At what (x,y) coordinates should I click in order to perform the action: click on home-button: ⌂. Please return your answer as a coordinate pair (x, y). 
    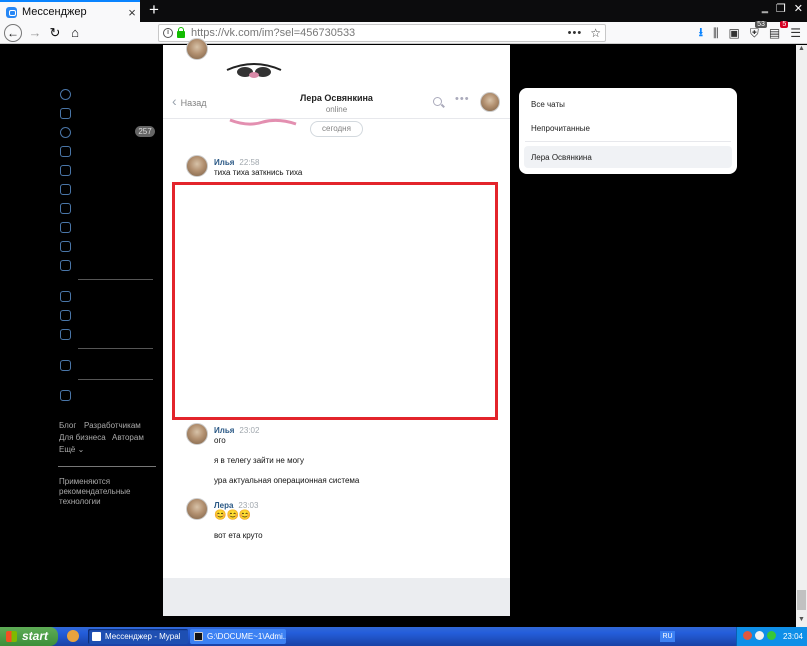
    Looking at the image, I should click on (75, 33).